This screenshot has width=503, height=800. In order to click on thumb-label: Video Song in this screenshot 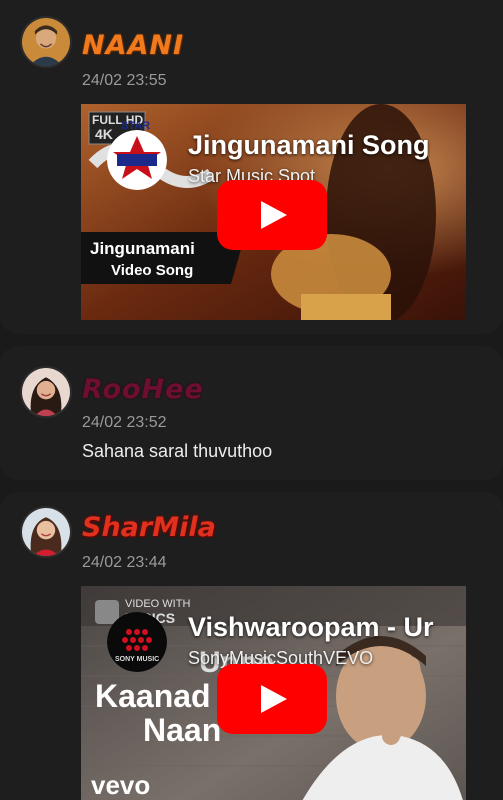, I will do `click(152, 270)`.